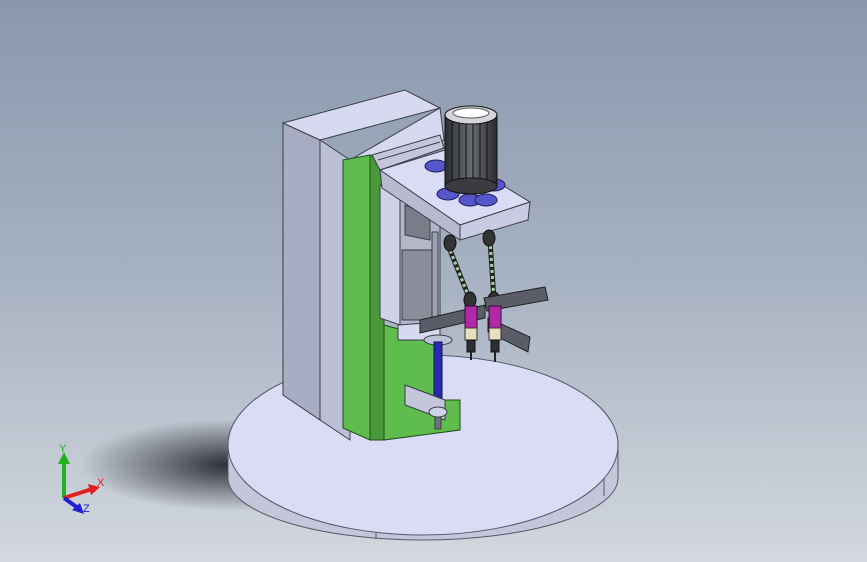  I want to click on triad-x-label: X, so click(101, 483).